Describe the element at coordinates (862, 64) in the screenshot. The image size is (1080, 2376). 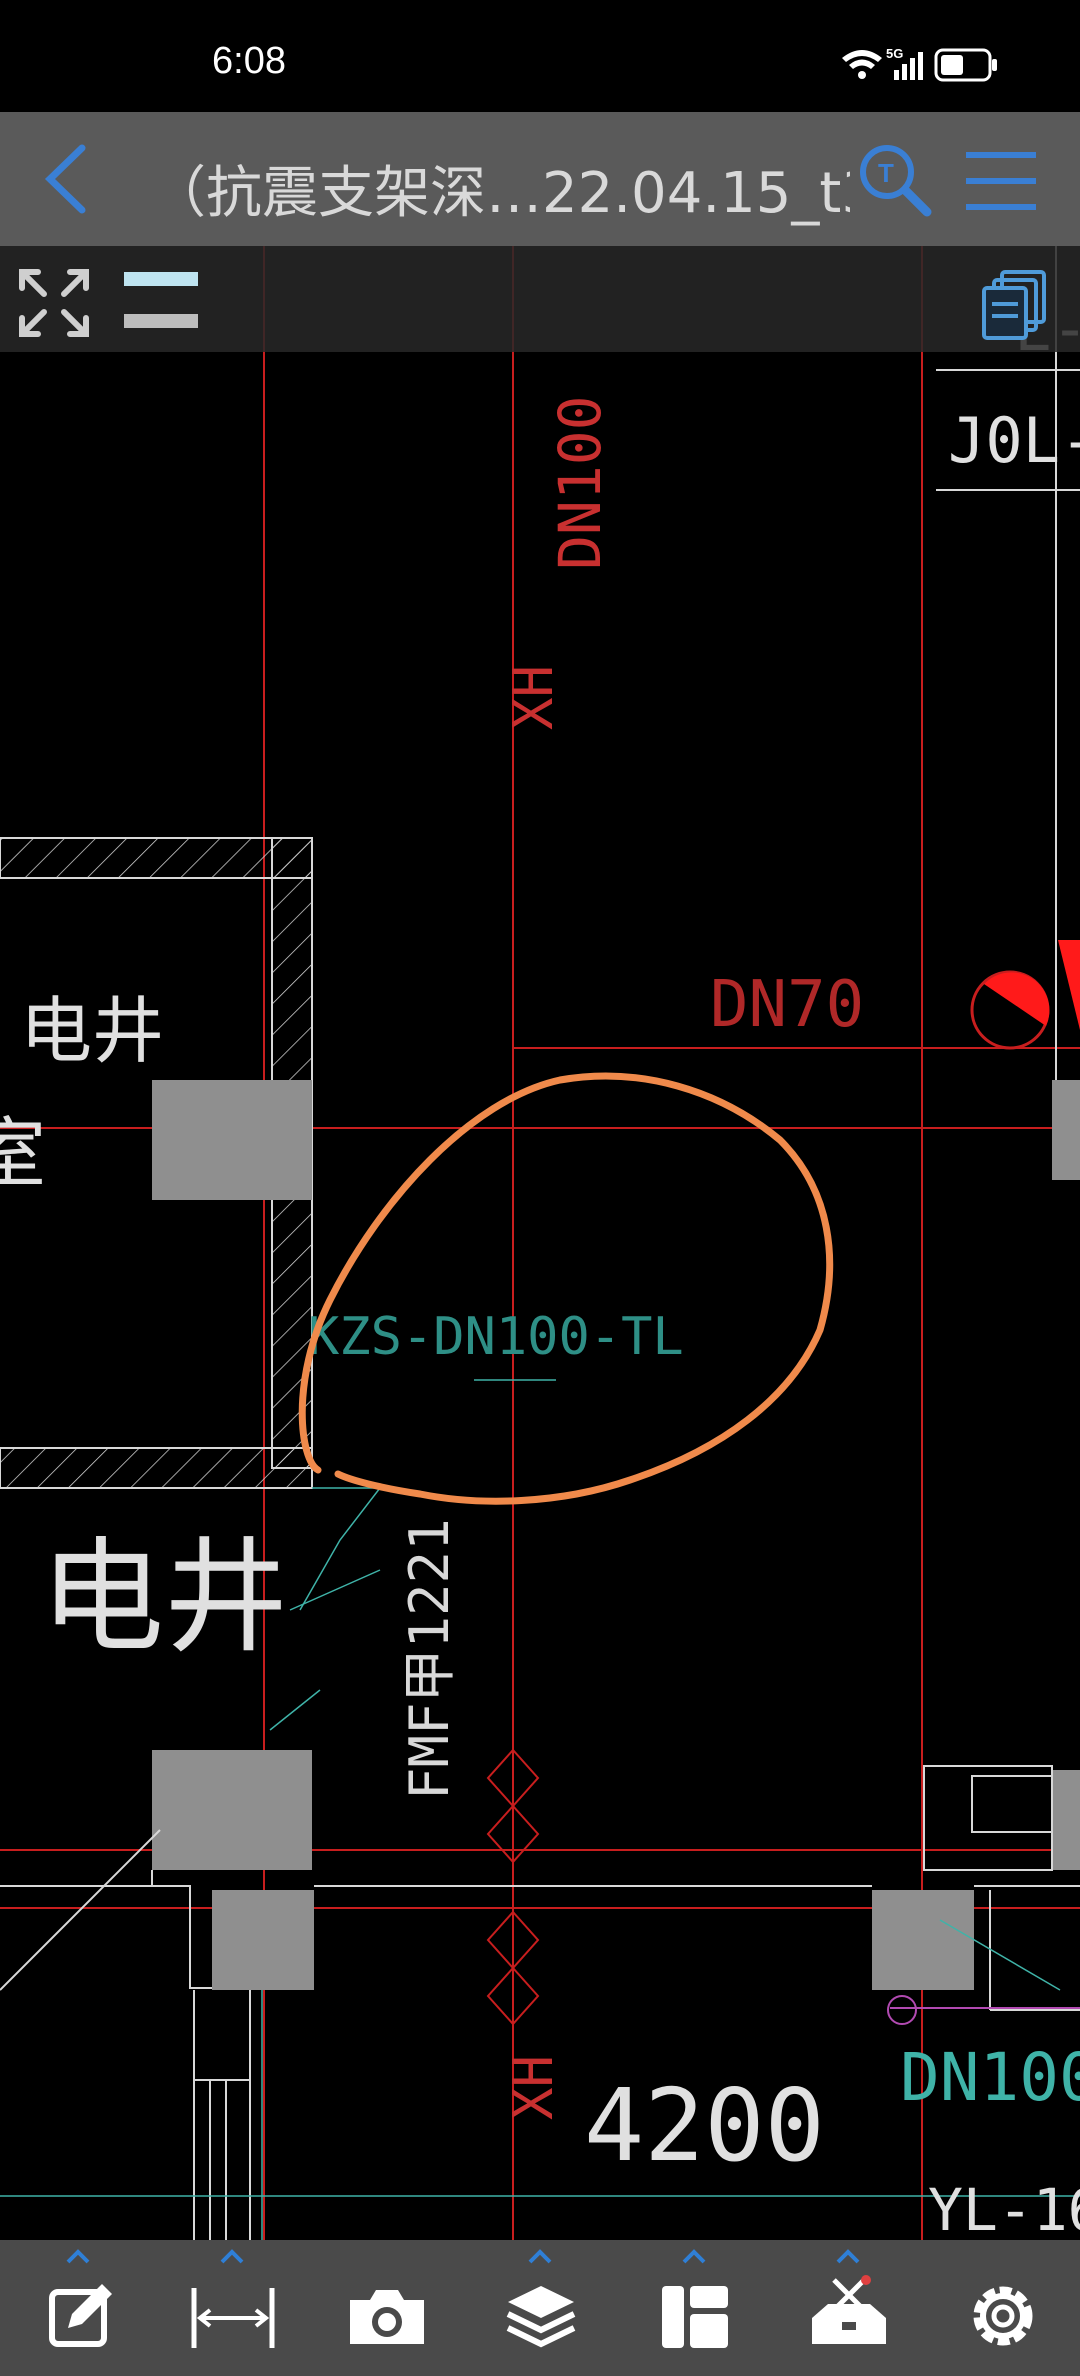
I see `wifi-icon` at that location.